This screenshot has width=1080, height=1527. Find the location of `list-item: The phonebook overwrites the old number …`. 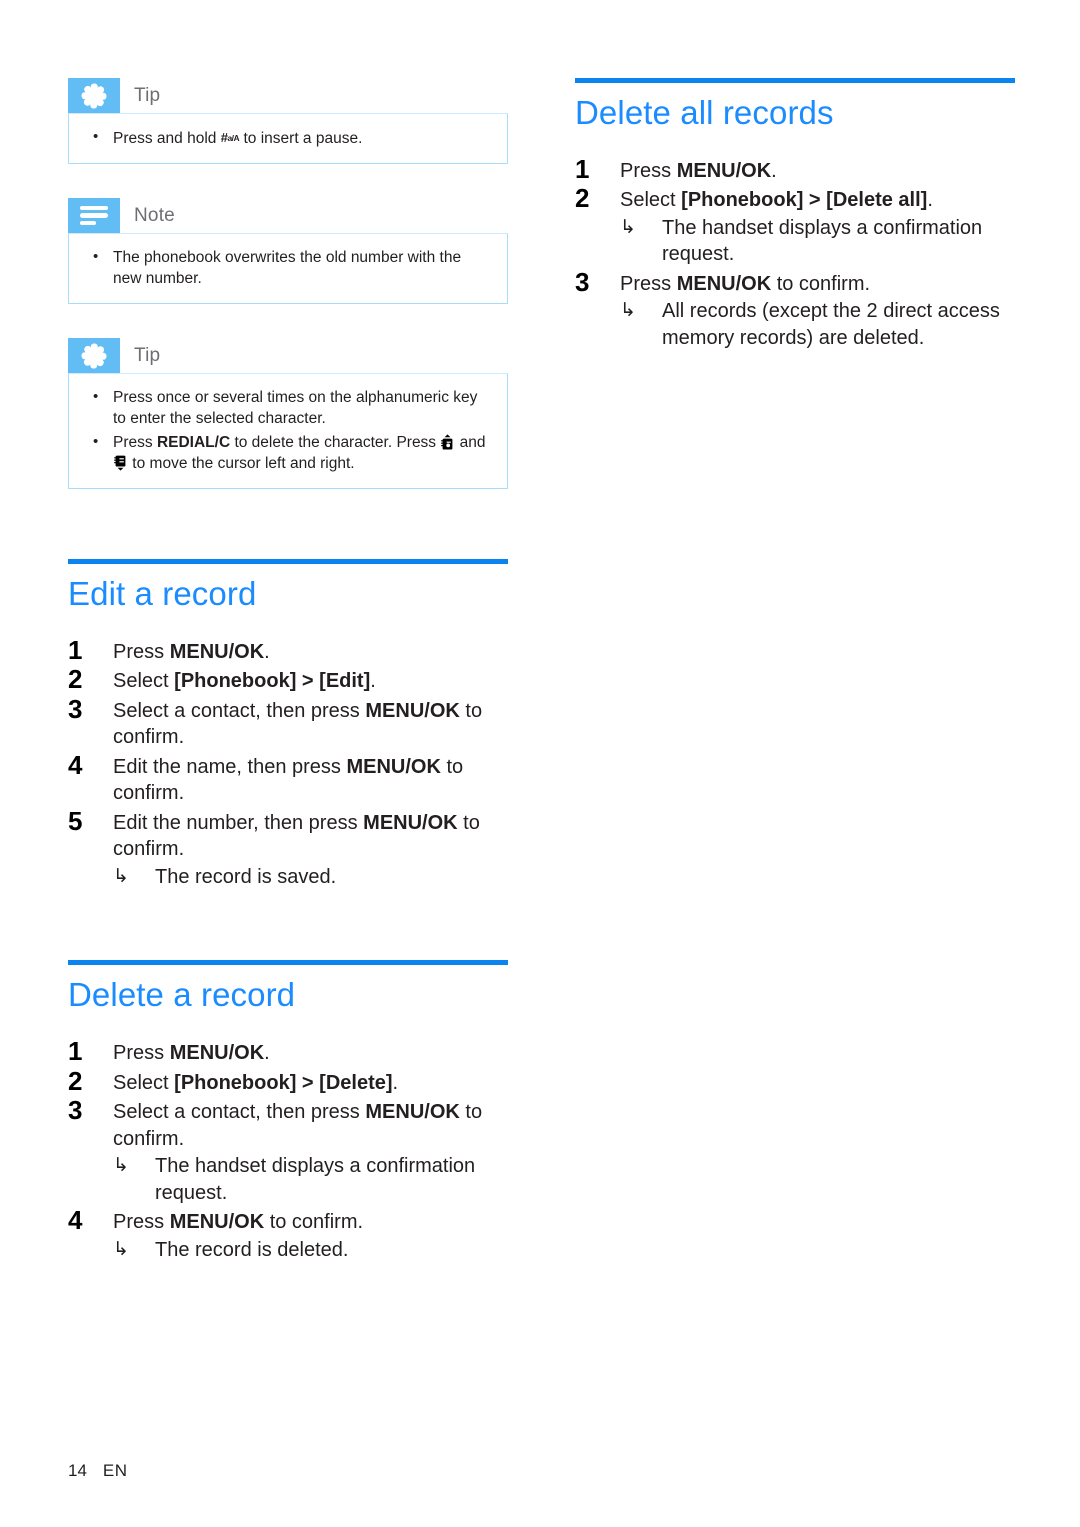

list-item: The phonebook overwrites the old number … is located at coordinates (288, 267).